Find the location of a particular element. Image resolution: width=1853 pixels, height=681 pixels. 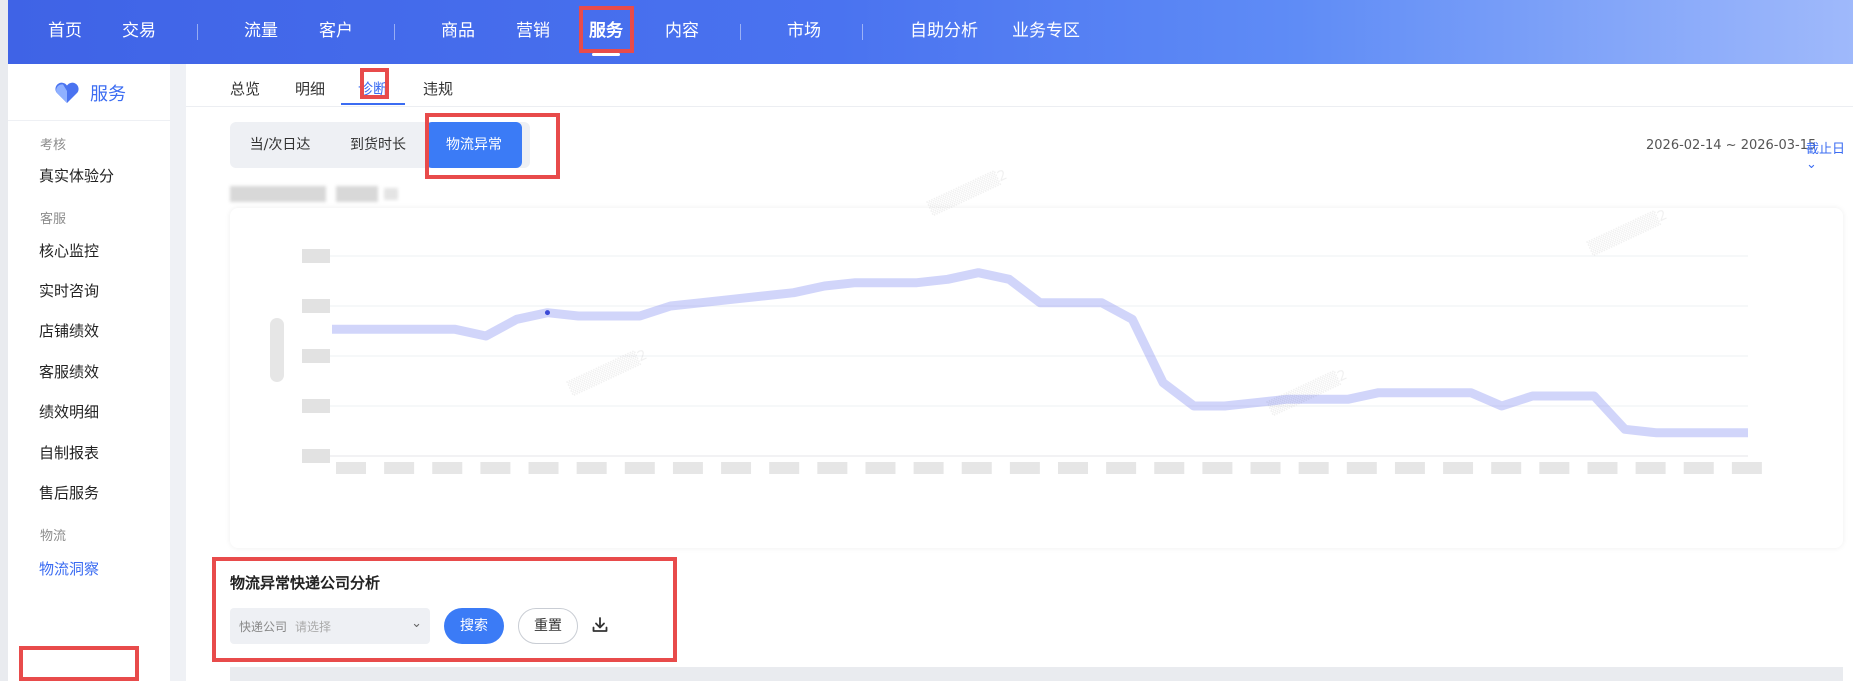

service-heart-icon is located at coordinates (67, 92).